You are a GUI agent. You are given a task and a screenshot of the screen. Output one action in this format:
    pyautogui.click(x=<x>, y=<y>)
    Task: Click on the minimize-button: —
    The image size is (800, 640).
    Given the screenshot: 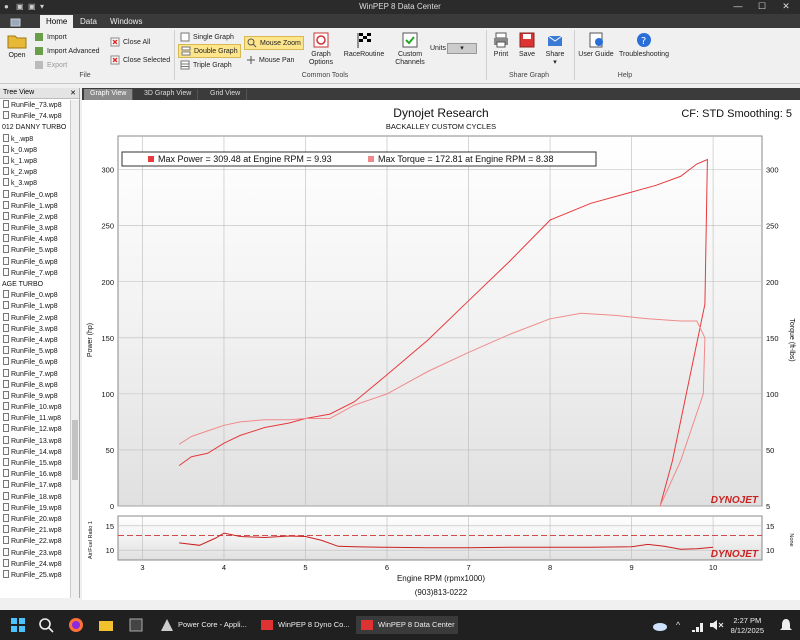 What is the action you would take?
    pyautogui.click(x=738, y=6)
    